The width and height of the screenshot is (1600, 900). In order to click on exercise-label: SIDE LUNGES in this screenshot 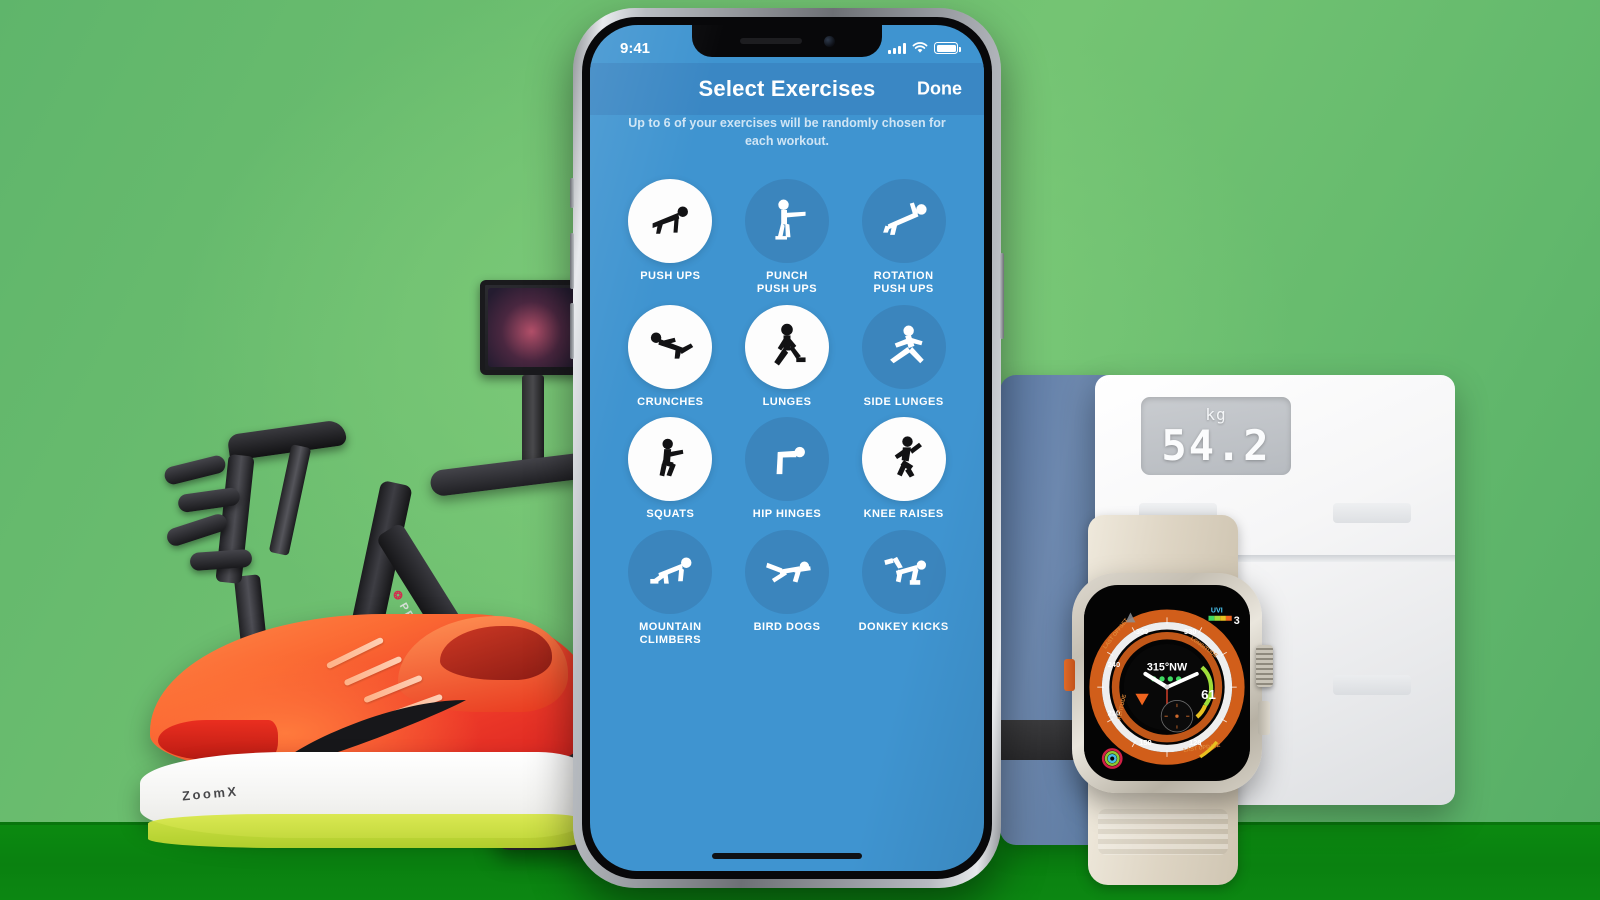, I will do `click(903, 401)`.